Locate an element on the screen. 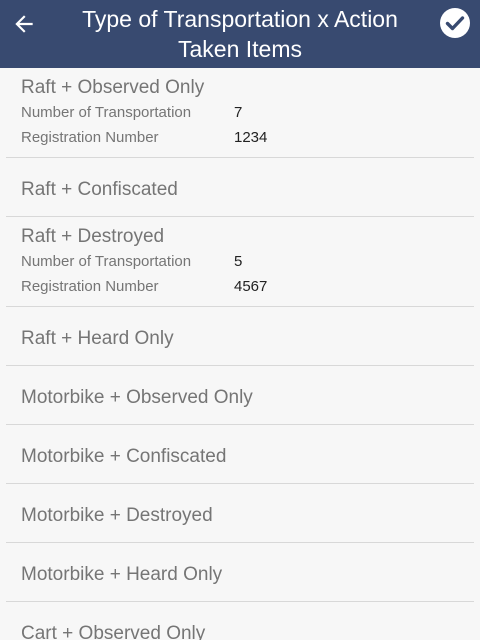  detail-row: Registration Number 4567 is located at coordinates (247, 286).